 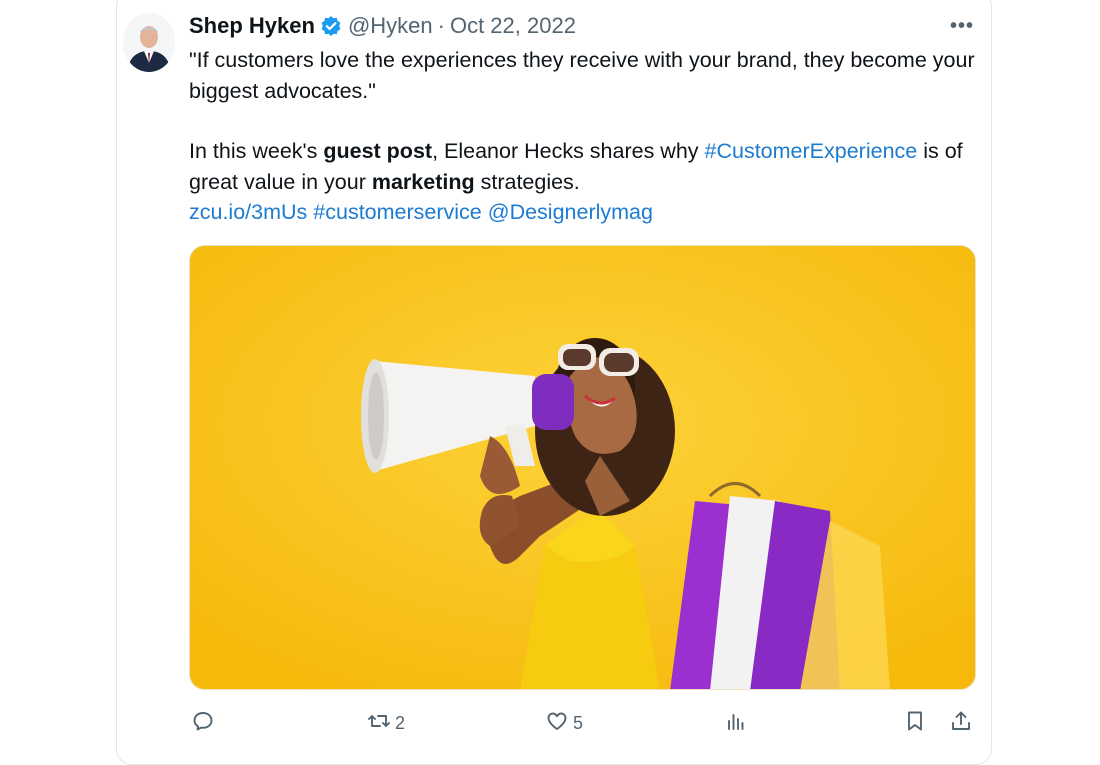 I want to click on views-button, so click(x=736, y=723).